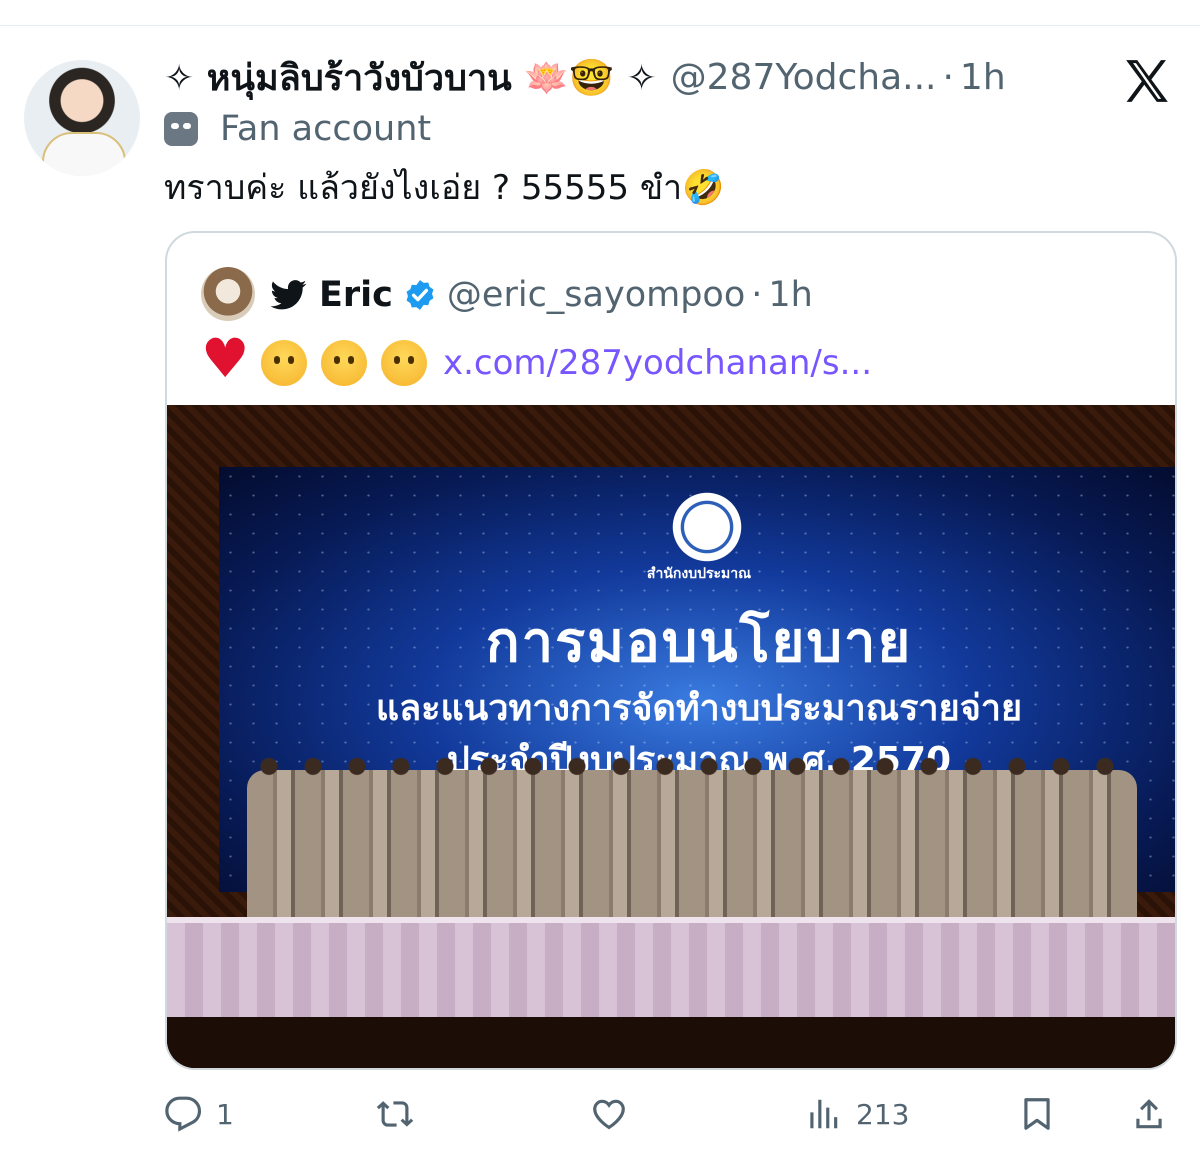 The width and height of the screenshot is (1200, 1174). Describe the element at coordinates (289, 295) in the screenshot. I see `bird-icon` at that location.